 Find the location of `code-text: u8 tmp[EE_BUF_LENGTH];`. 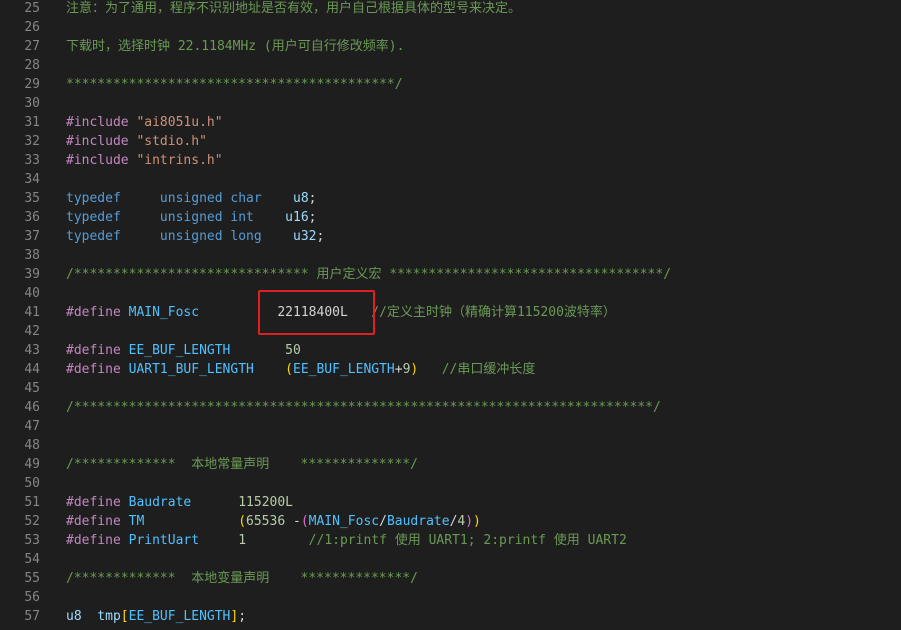

code-text: u8 tmp[EE_BUF_LENGTH]; is located at coordinates (156, 616).